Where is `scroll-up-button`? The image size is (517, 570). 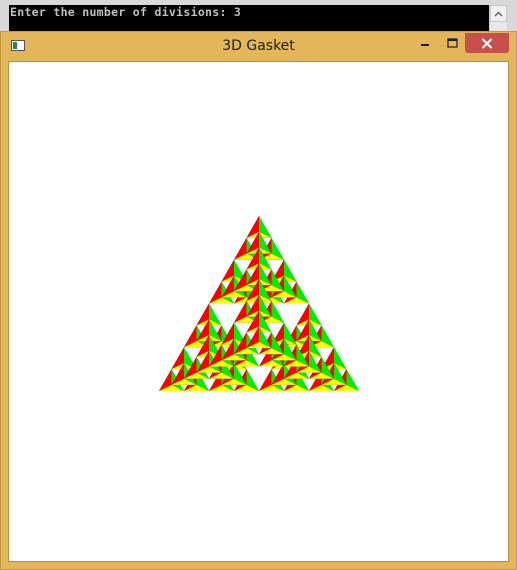 scroll-up-button is located at coordinates (498, 13).